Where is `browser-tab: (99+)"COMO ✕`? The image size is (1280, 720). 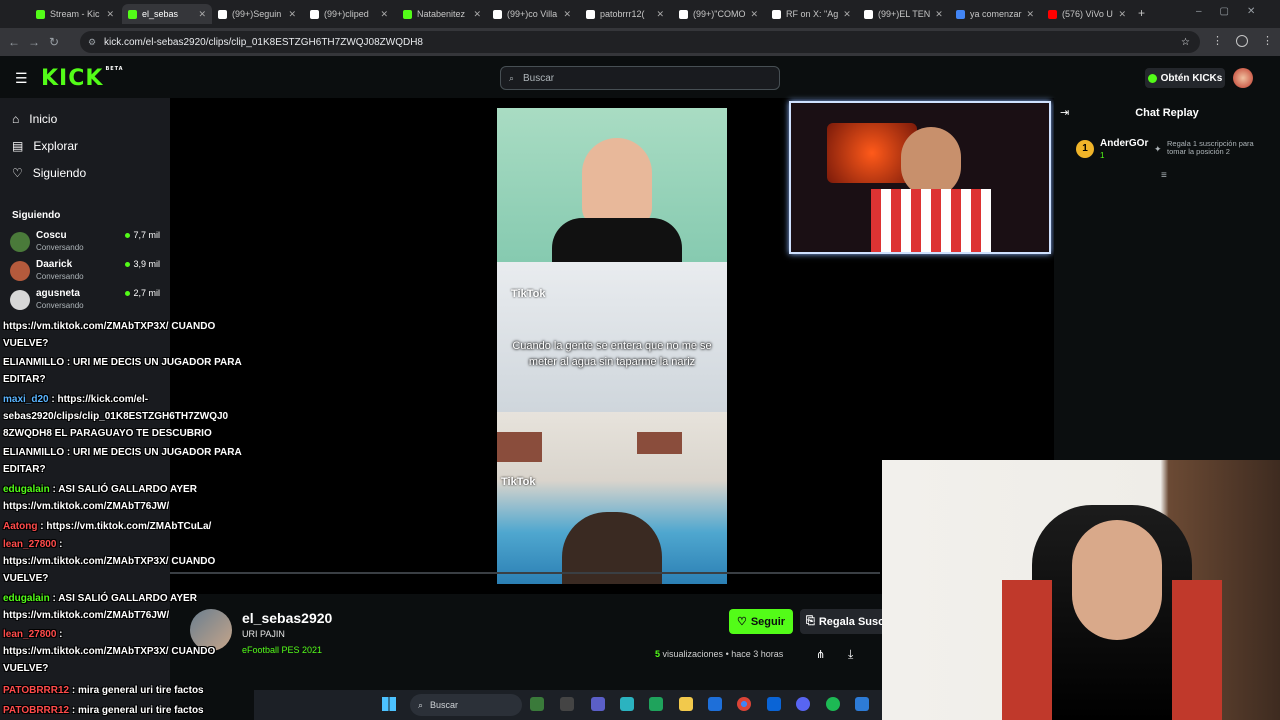 browser-tab: (99+)"COMO ✕ is located at coordinates (718, 14).